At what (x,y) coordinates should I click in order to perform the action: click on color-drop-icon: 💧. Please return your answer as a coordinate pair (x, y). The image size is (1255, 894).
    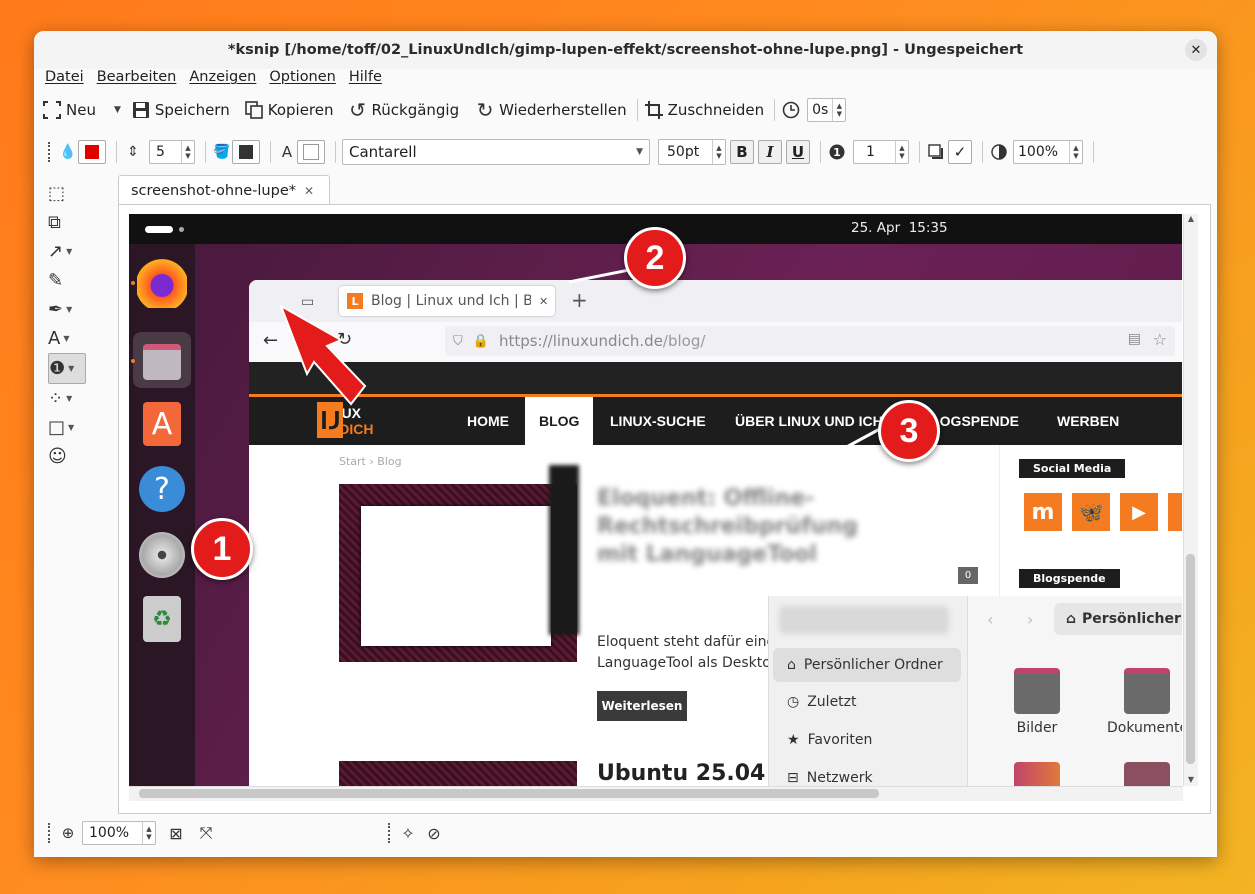
    Looking at the image, I should click on (68, 152).